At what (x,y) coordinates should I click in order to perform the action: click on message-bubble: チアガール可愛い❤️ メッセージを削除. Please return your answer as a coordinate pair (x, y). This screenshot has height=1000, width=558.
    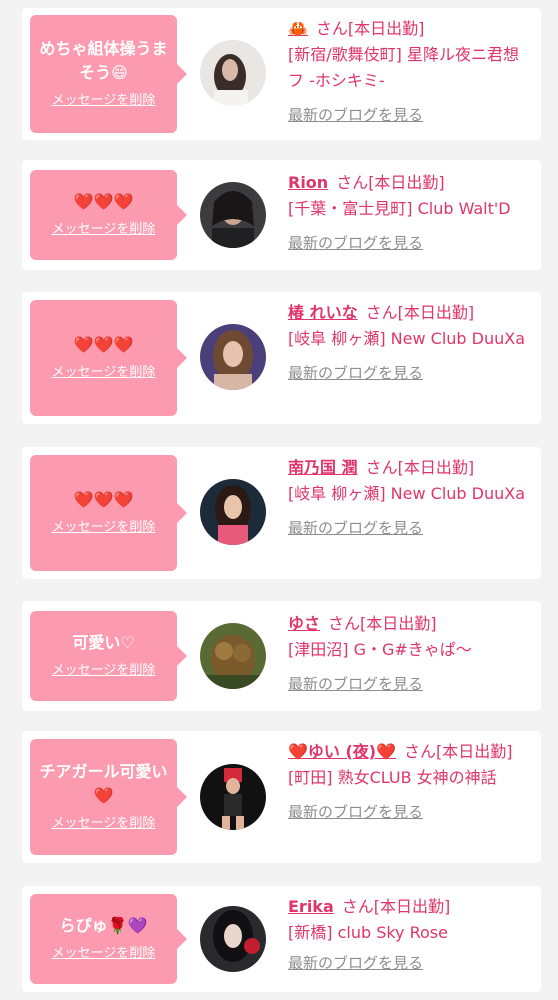
    Looking at the image, I should click on (108, 797).